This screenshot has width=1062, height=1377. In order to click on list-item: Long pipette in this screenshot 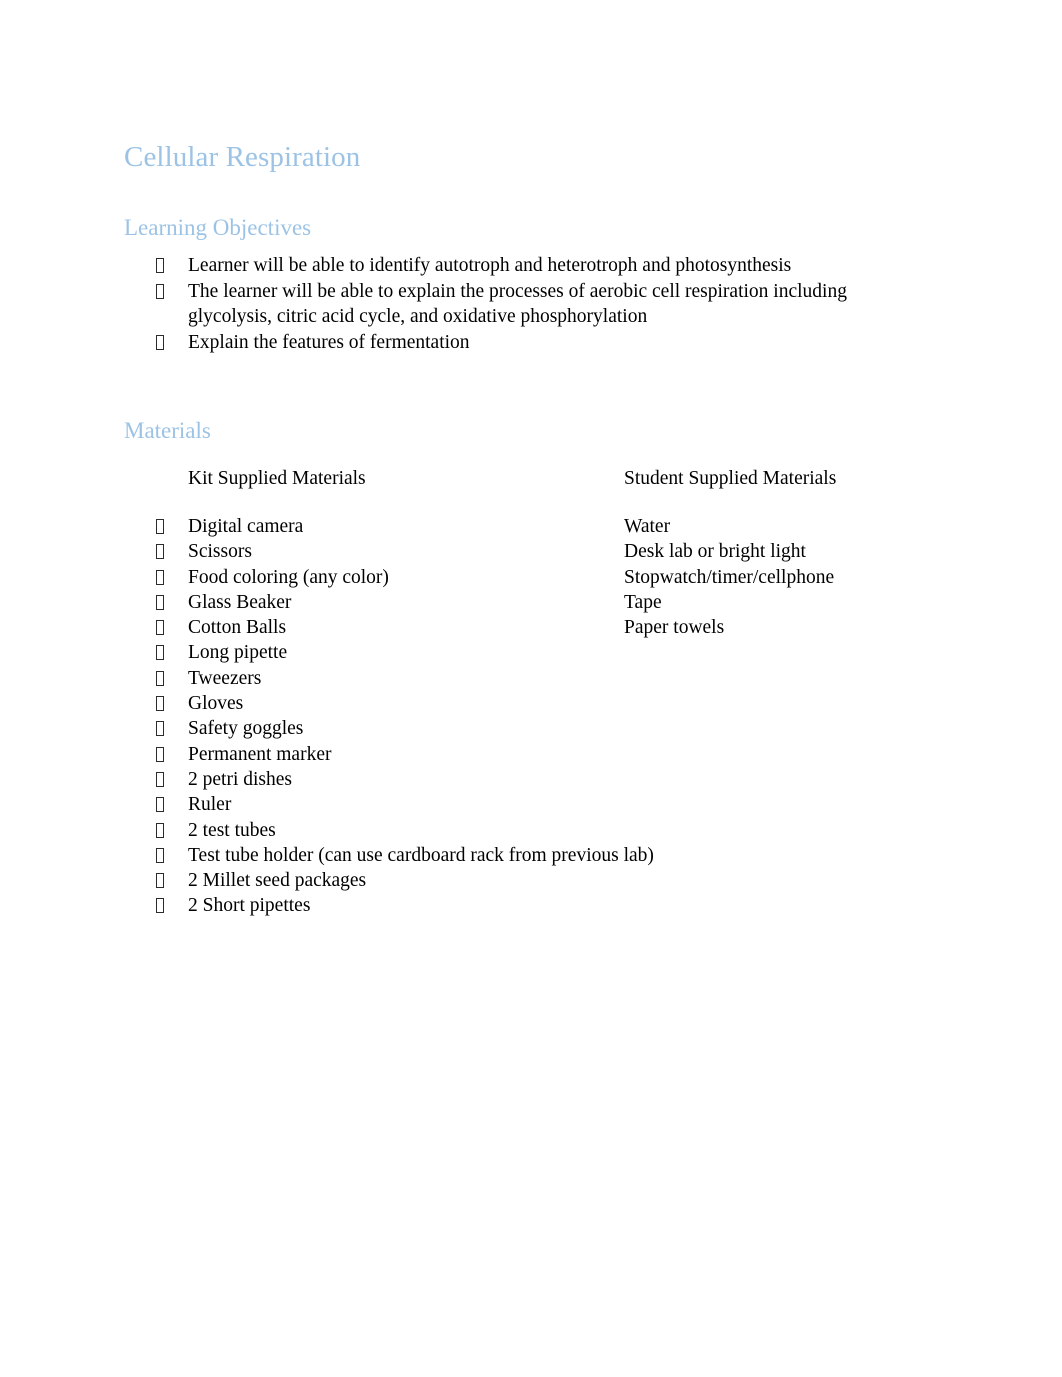, I will do `click(524, 652)`.